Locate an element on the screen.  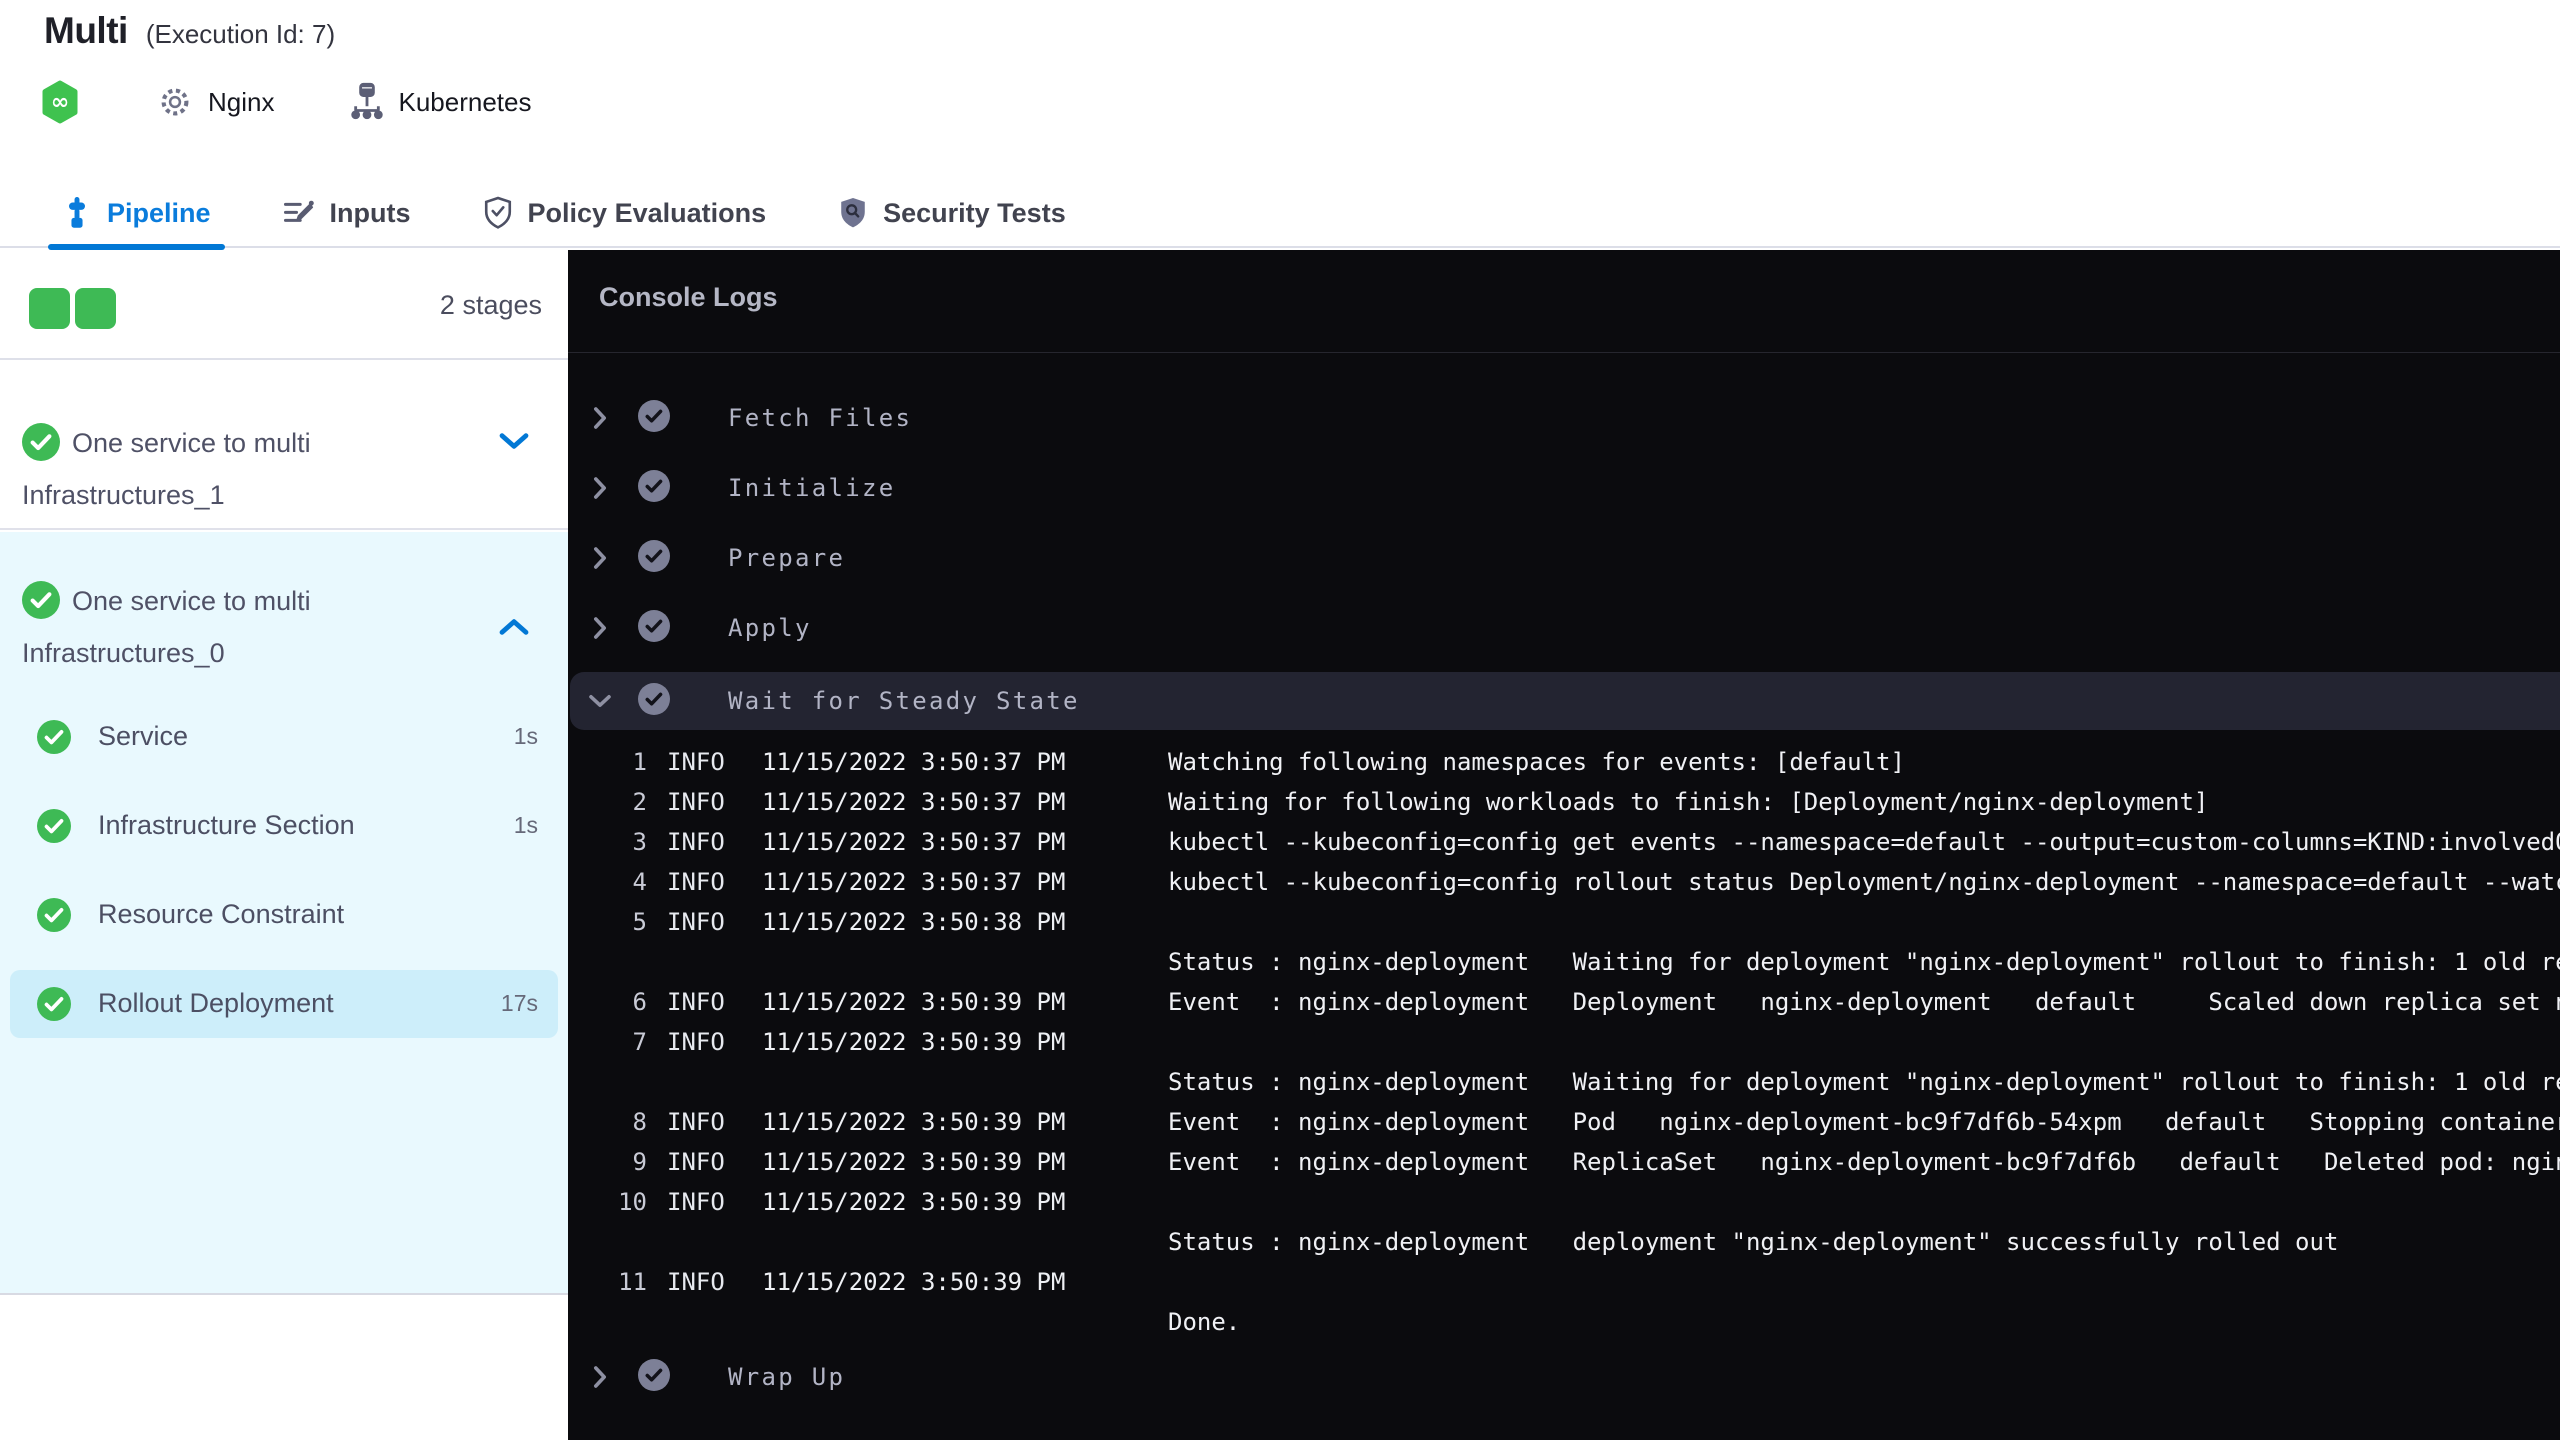
console-step-initialize: Initialize is located at coordinates (1564, 488).